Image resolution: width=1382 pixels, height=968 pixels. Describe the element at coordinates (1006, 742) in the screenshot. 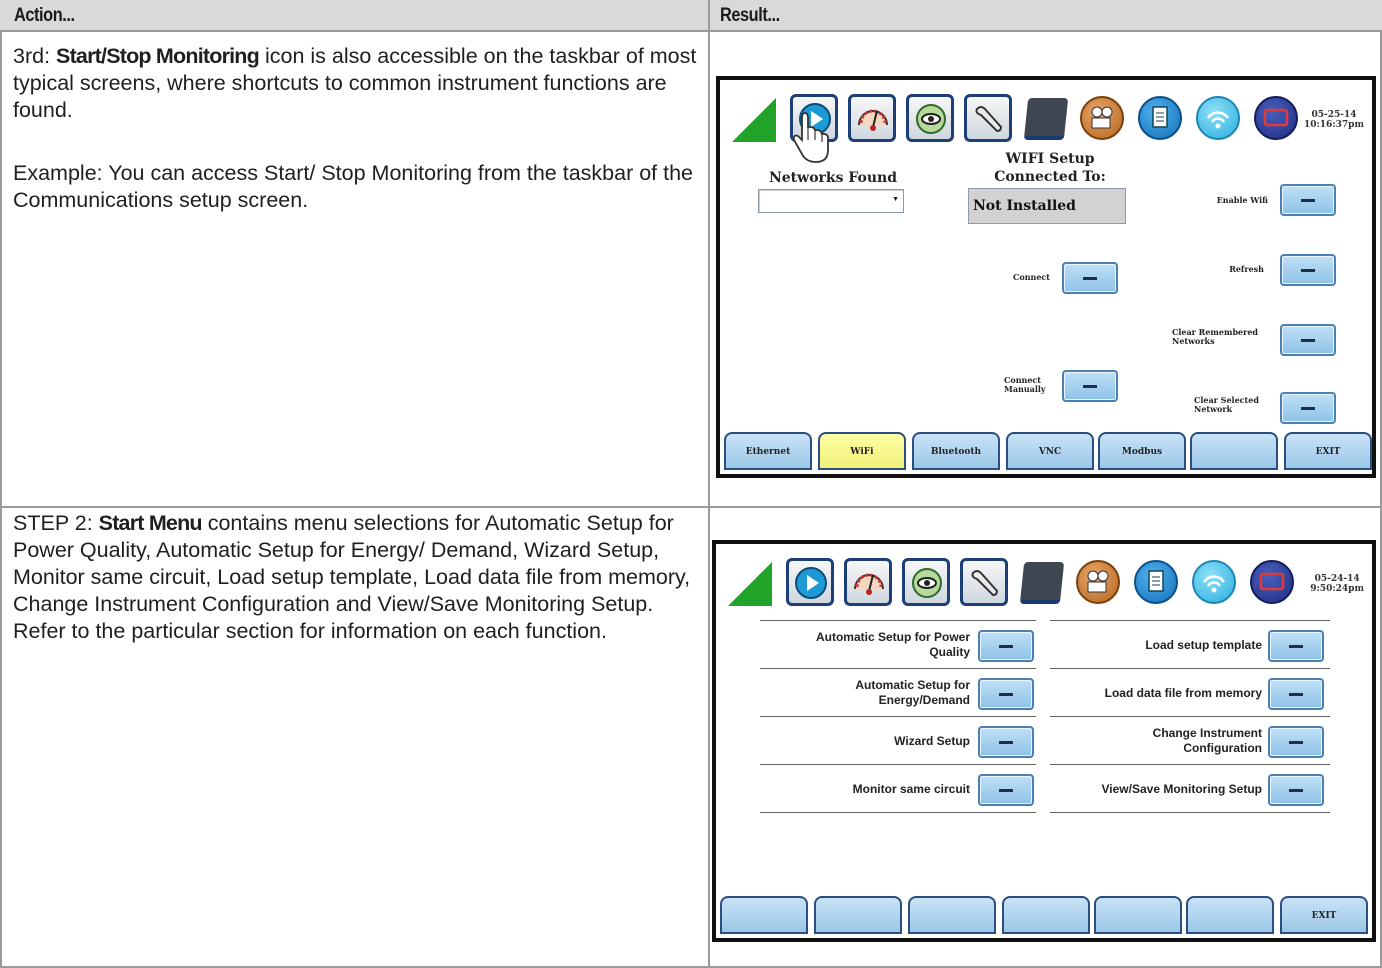

I see `wizard-setup-button` at that location.